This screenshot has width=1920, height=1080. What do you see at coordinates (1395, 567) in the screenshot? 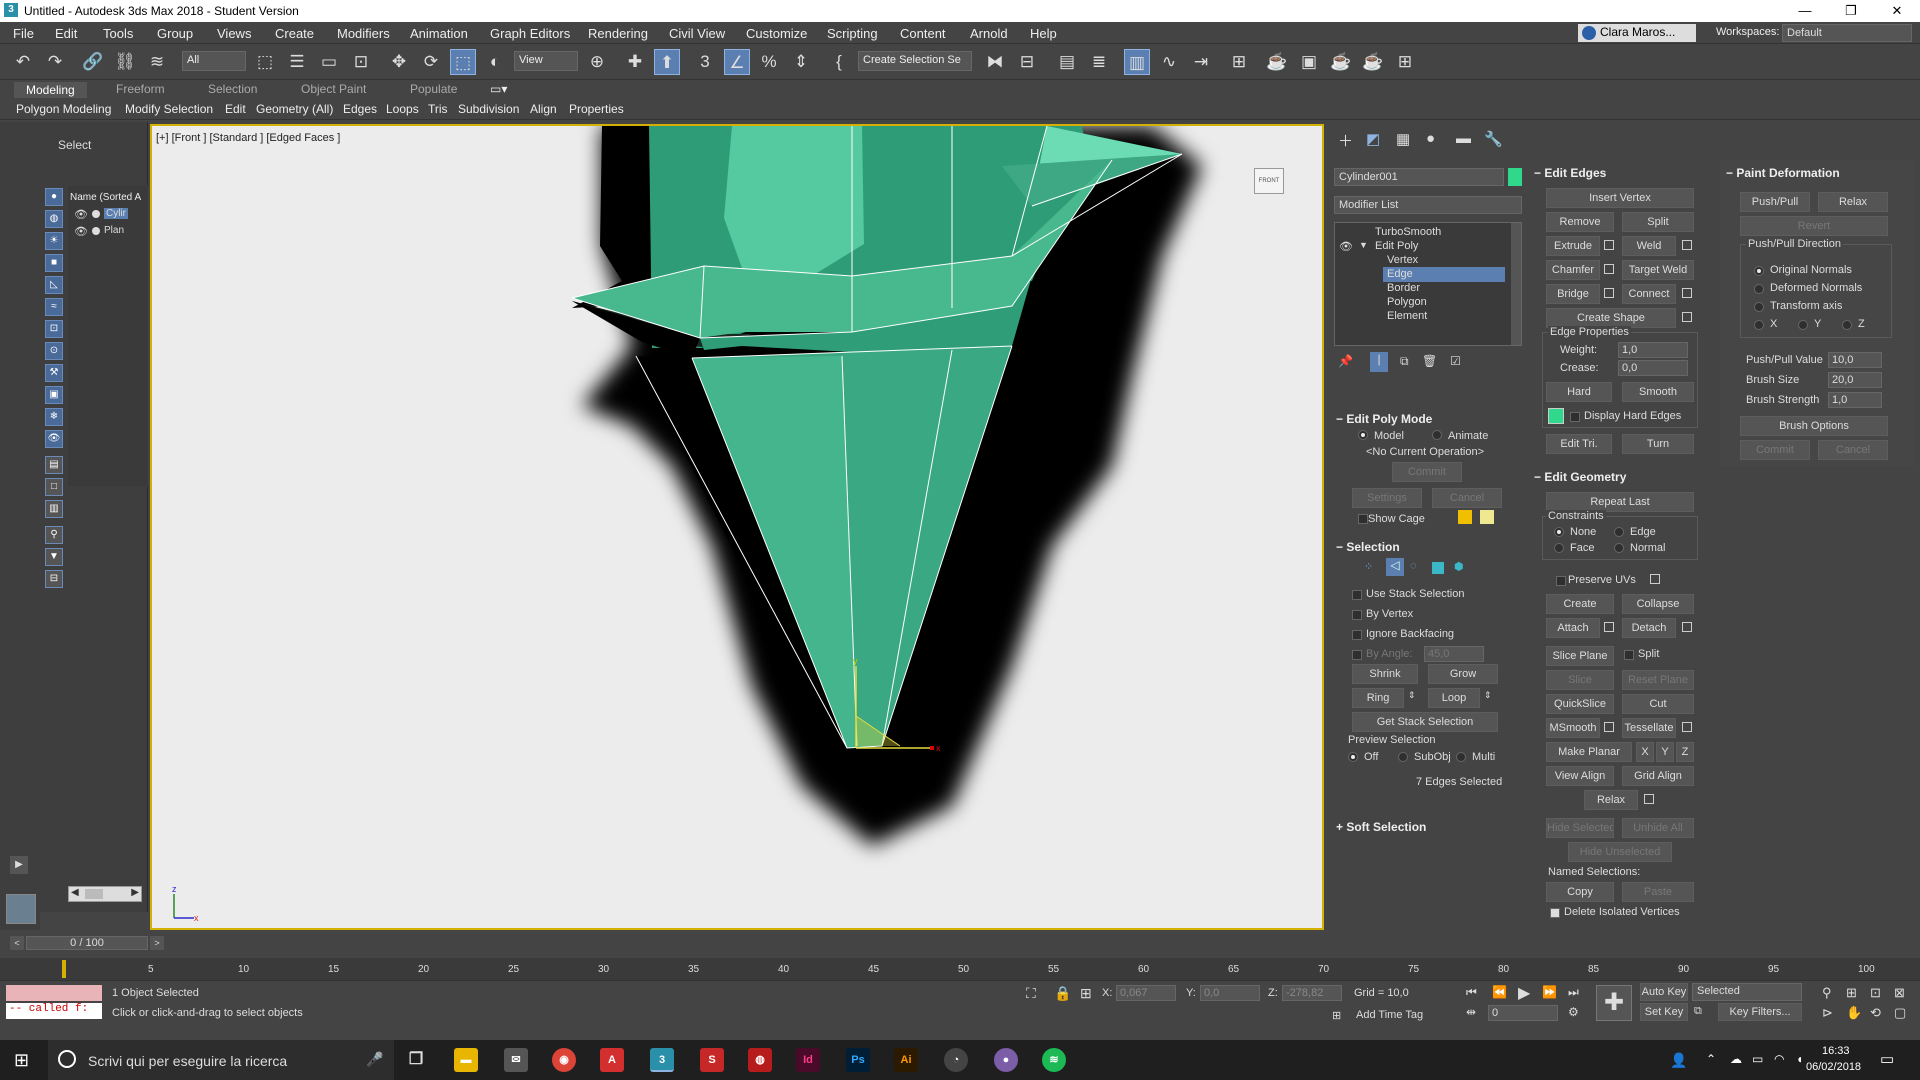
I see `edge-mode-icon: ◁` at bounding box center [1395, 567].